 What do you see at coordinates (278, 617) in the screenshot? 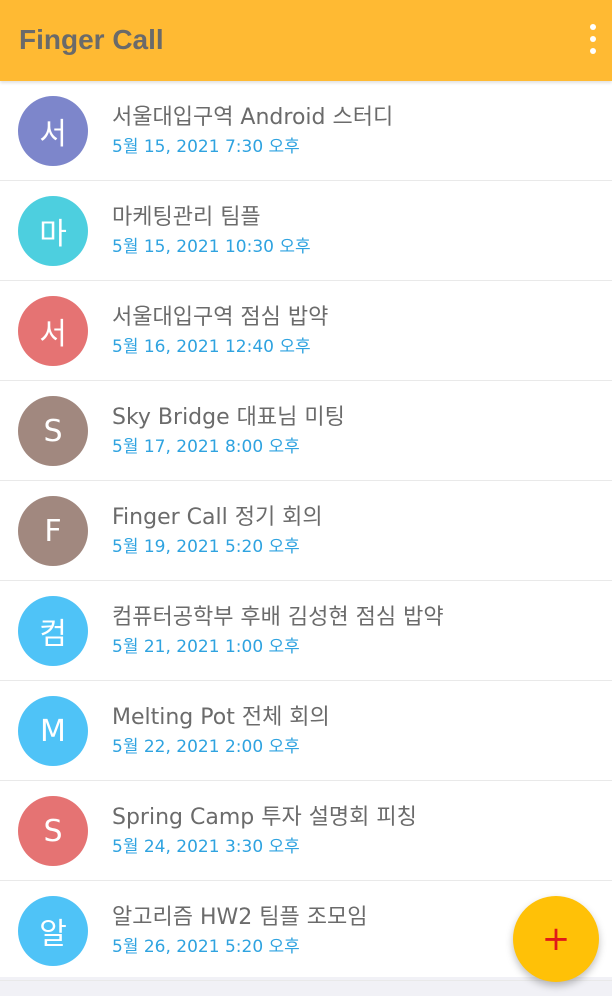
I see `meeting-title: 컴퓨터공학부 후배 김성현 점심 밥약` at bounding box center [278, 617].